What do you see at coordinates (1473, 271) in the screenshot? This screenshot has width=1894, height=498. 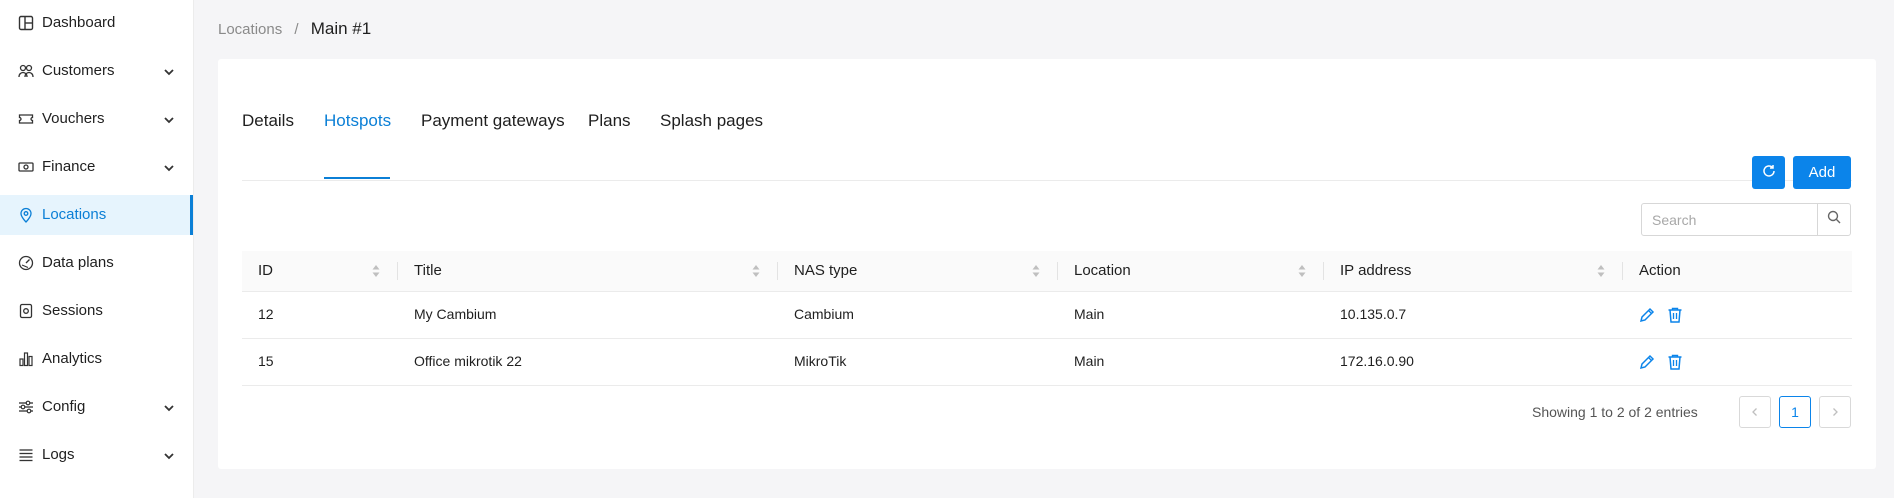 I see `column-header-ip-address: IP address` at bounding box center [1473, 271].